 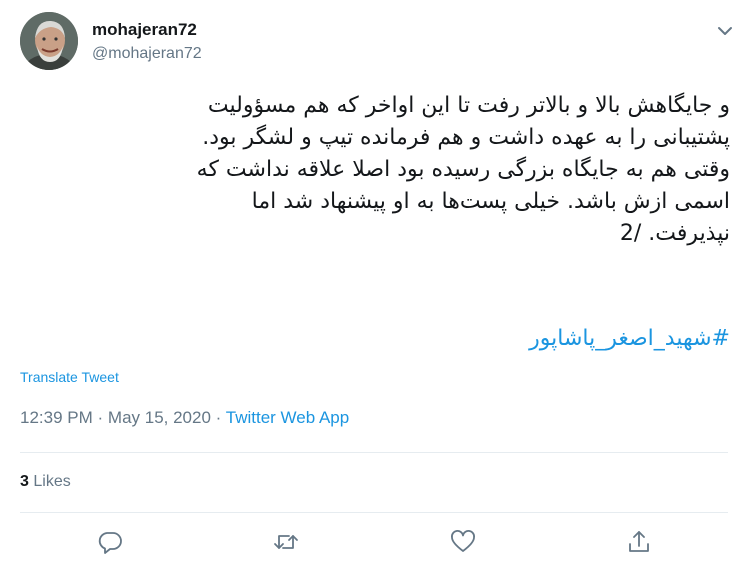 What do you see at coordinates (378, 43) in the screenshot?
I see `tweet-header: mohajeran72 @mohajeran72` at bounding box center [378, 43].